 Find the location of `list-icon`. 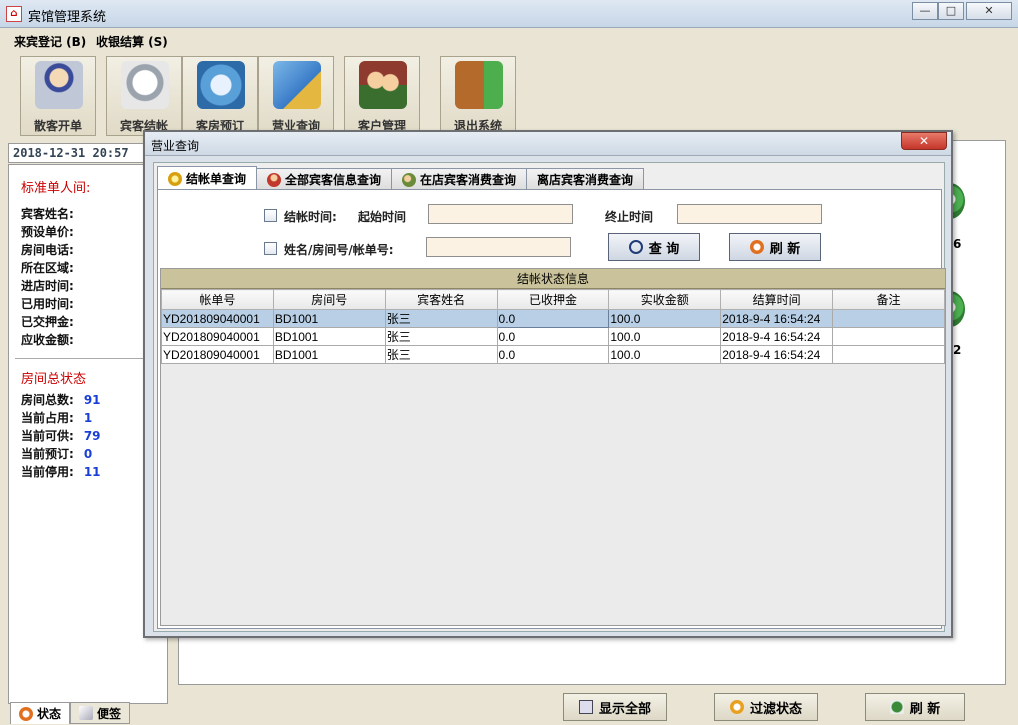

list-icon is located at coordinates (585, 707).